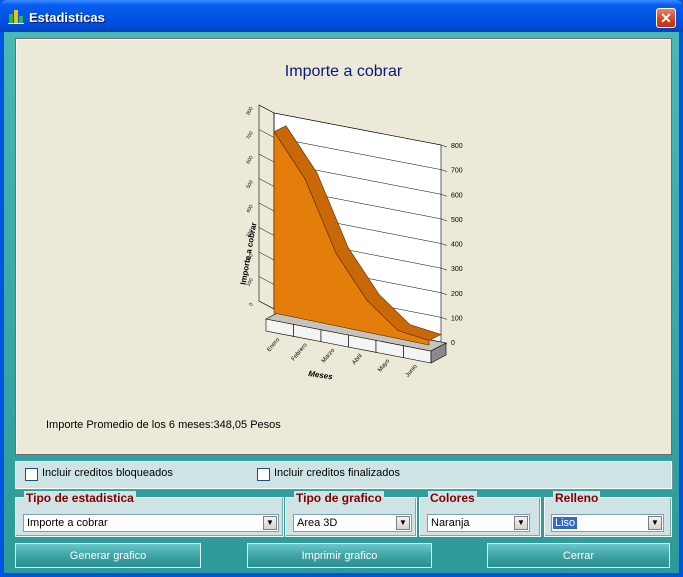  I want to click on colors-title: Colores, so click(452, 498).